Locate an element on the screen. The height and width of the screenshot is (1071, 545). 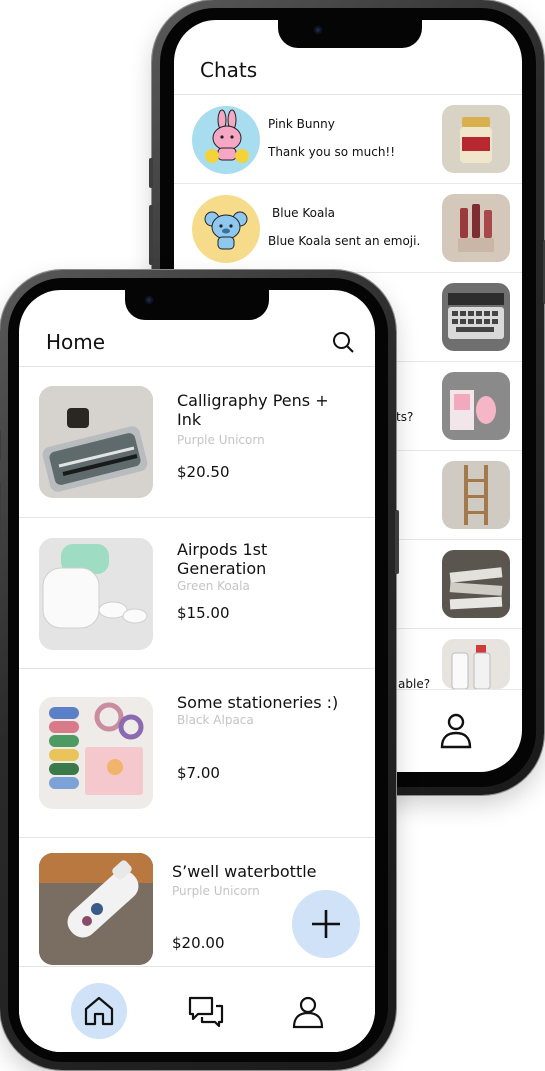
search-icon is located at coordinates (343, 342).